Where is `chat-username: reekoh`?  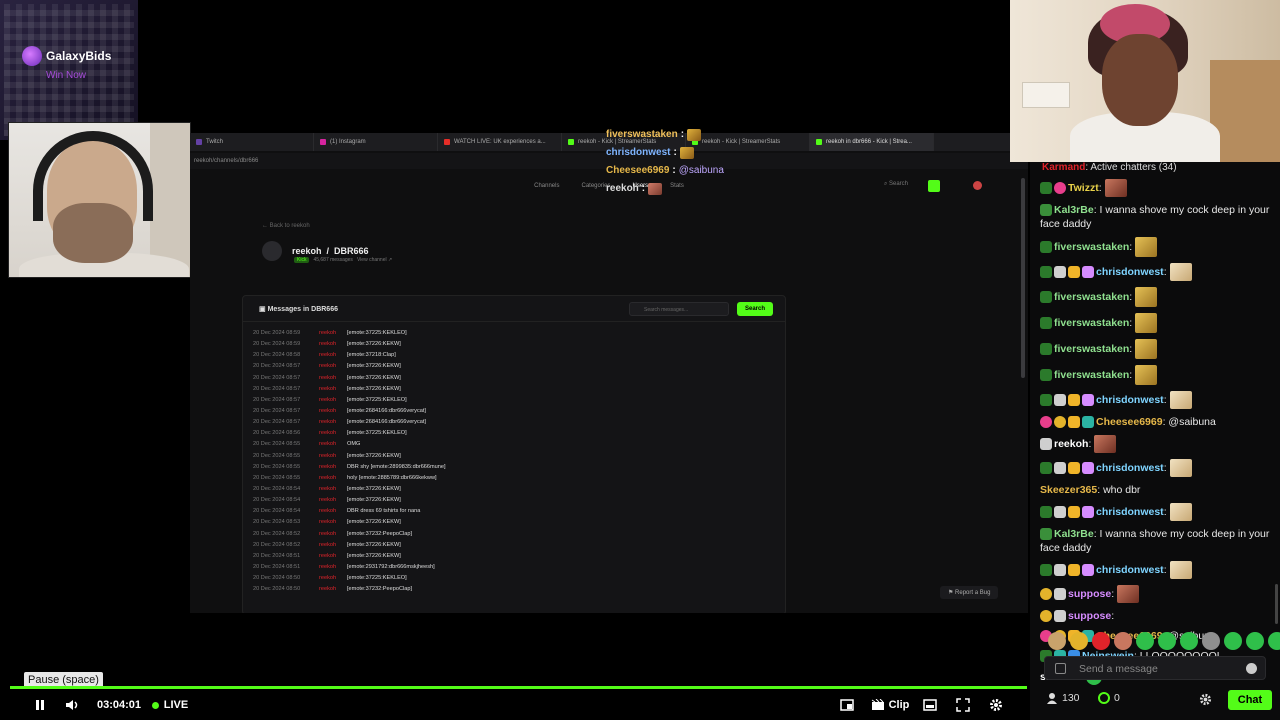
chat-username: reekoh is located at coordinates (1071, 444).